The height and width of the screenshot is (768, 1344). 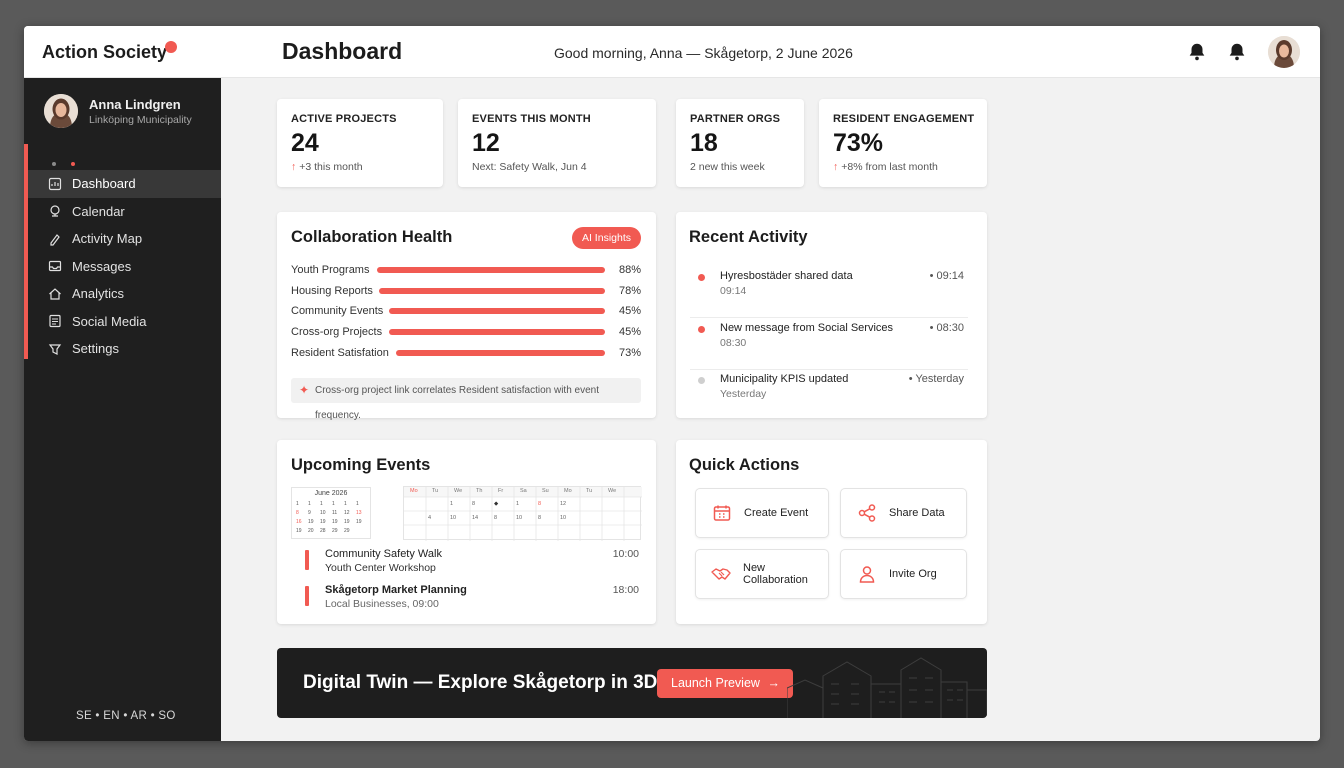 What do you see at coordinates (429, 518) in the screenshot?
I see `svg-text: 4` at bounding box center [429, 518].